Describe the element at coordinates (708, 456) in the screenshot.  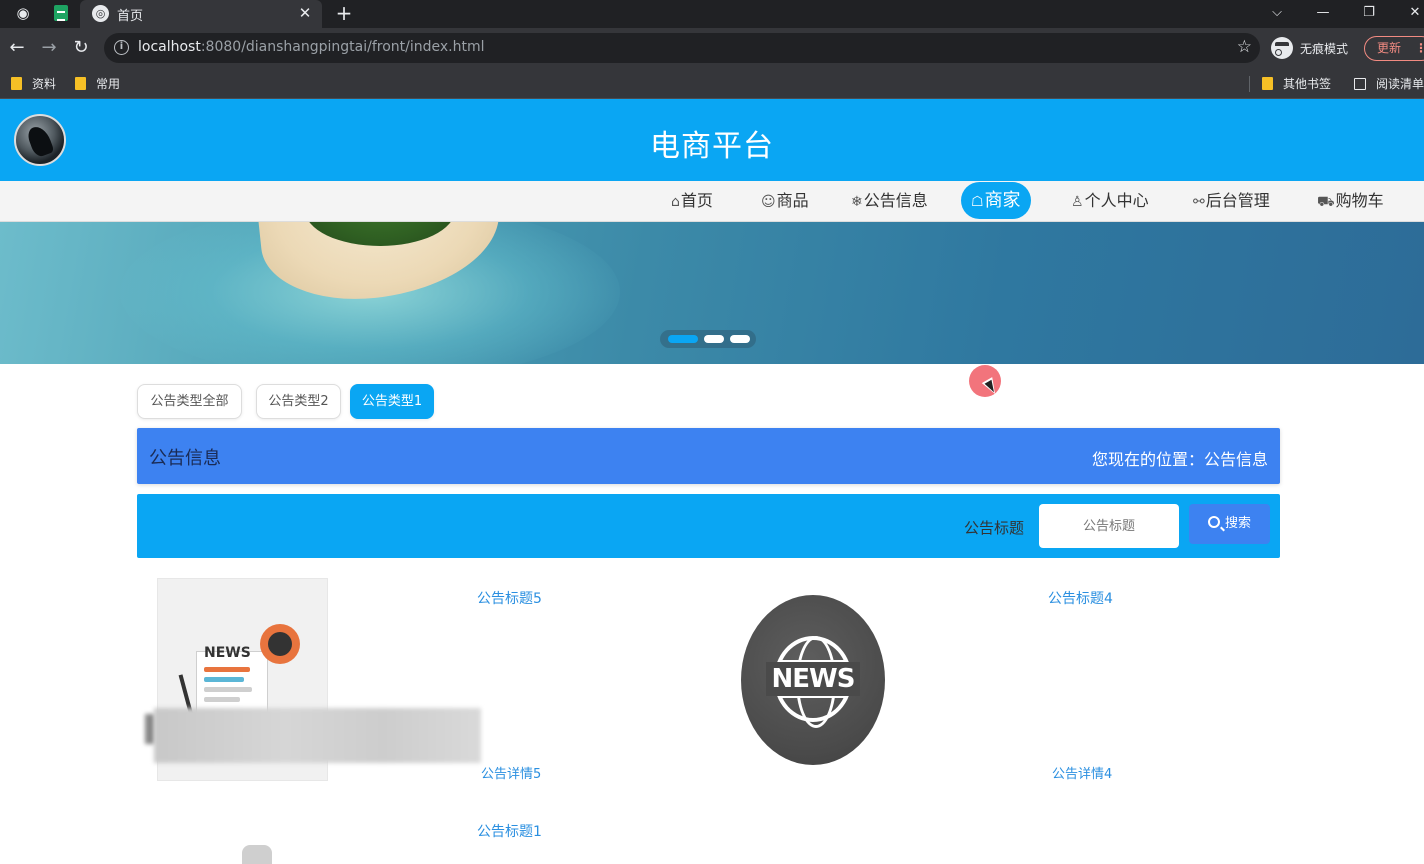
I see `section-header: 公告信息 您现在的位置：公告信息` at that location.